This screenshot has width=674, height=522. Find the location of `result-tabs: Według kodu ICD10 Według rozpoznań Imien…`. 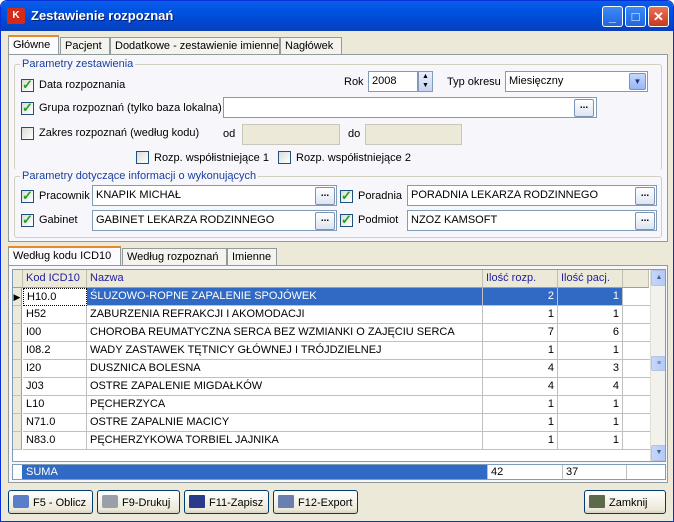

result-tabs: Według kodu ICD10 Według rozpoznań Imien… is located at coordinates (338, 256).